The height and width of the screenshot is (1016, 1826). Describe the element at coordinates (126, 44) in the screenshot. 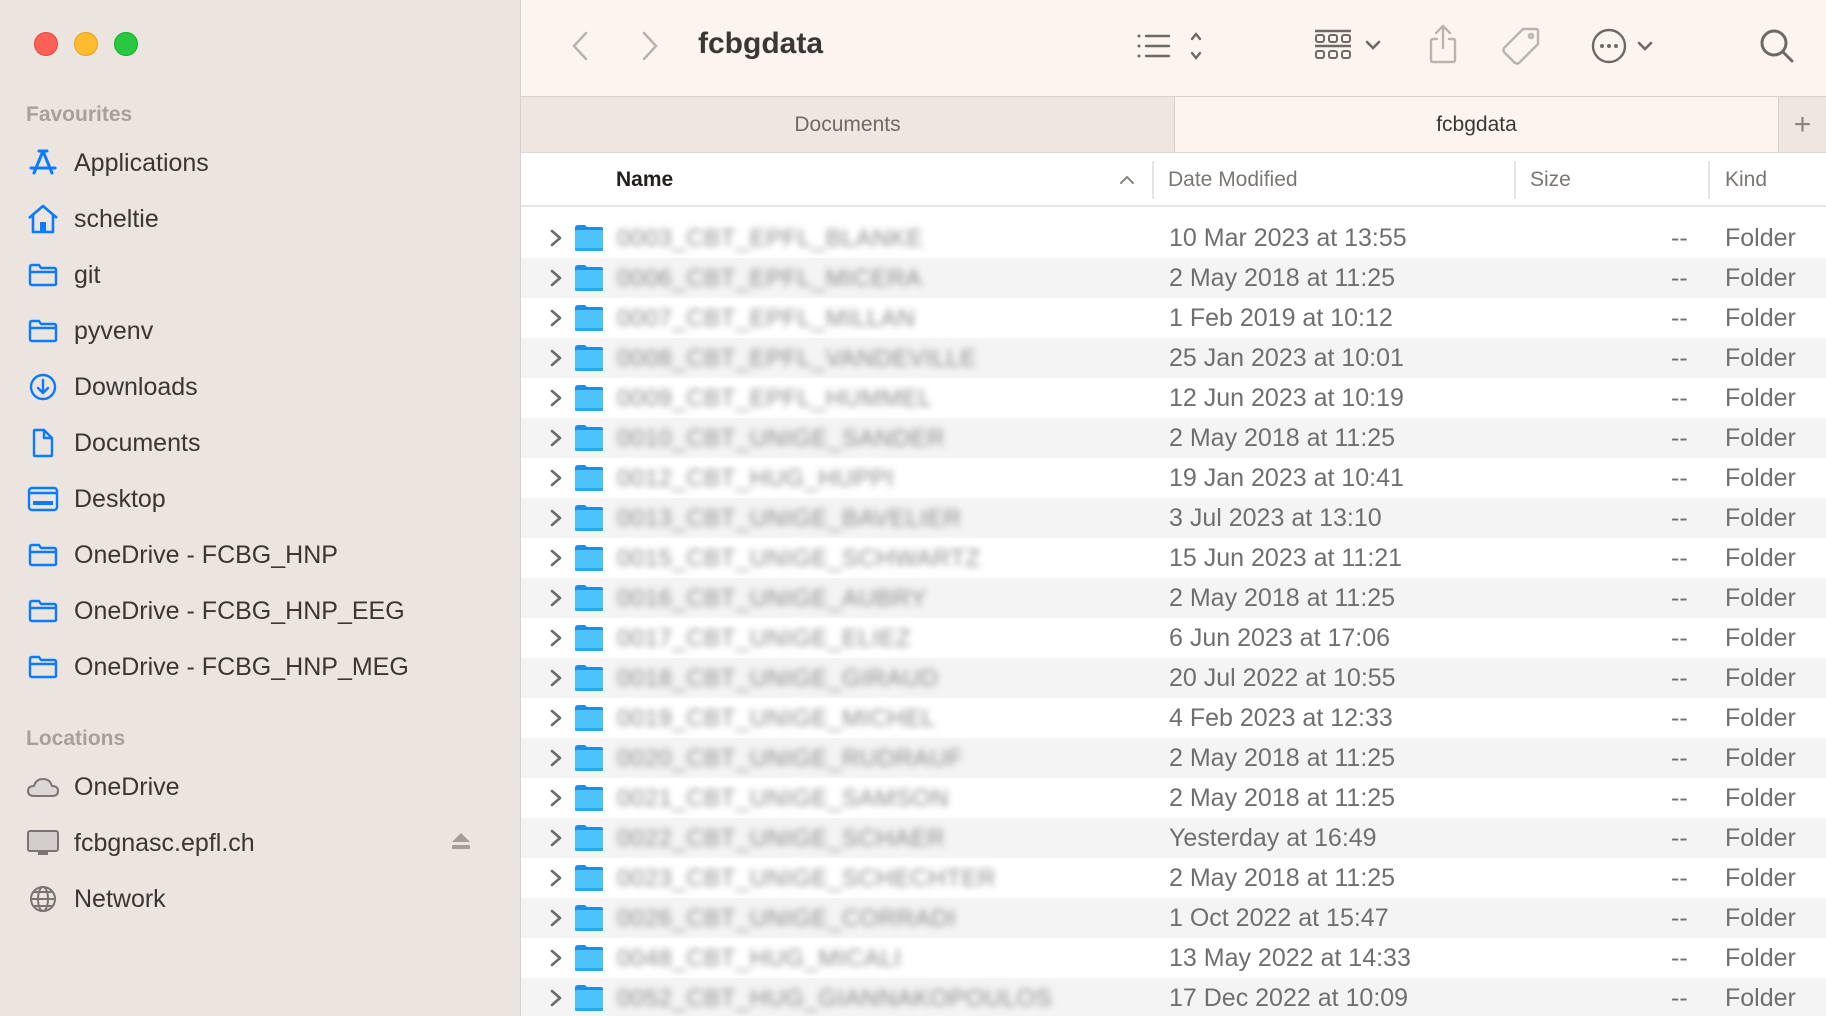

I see `maximize-window-button` at that location.